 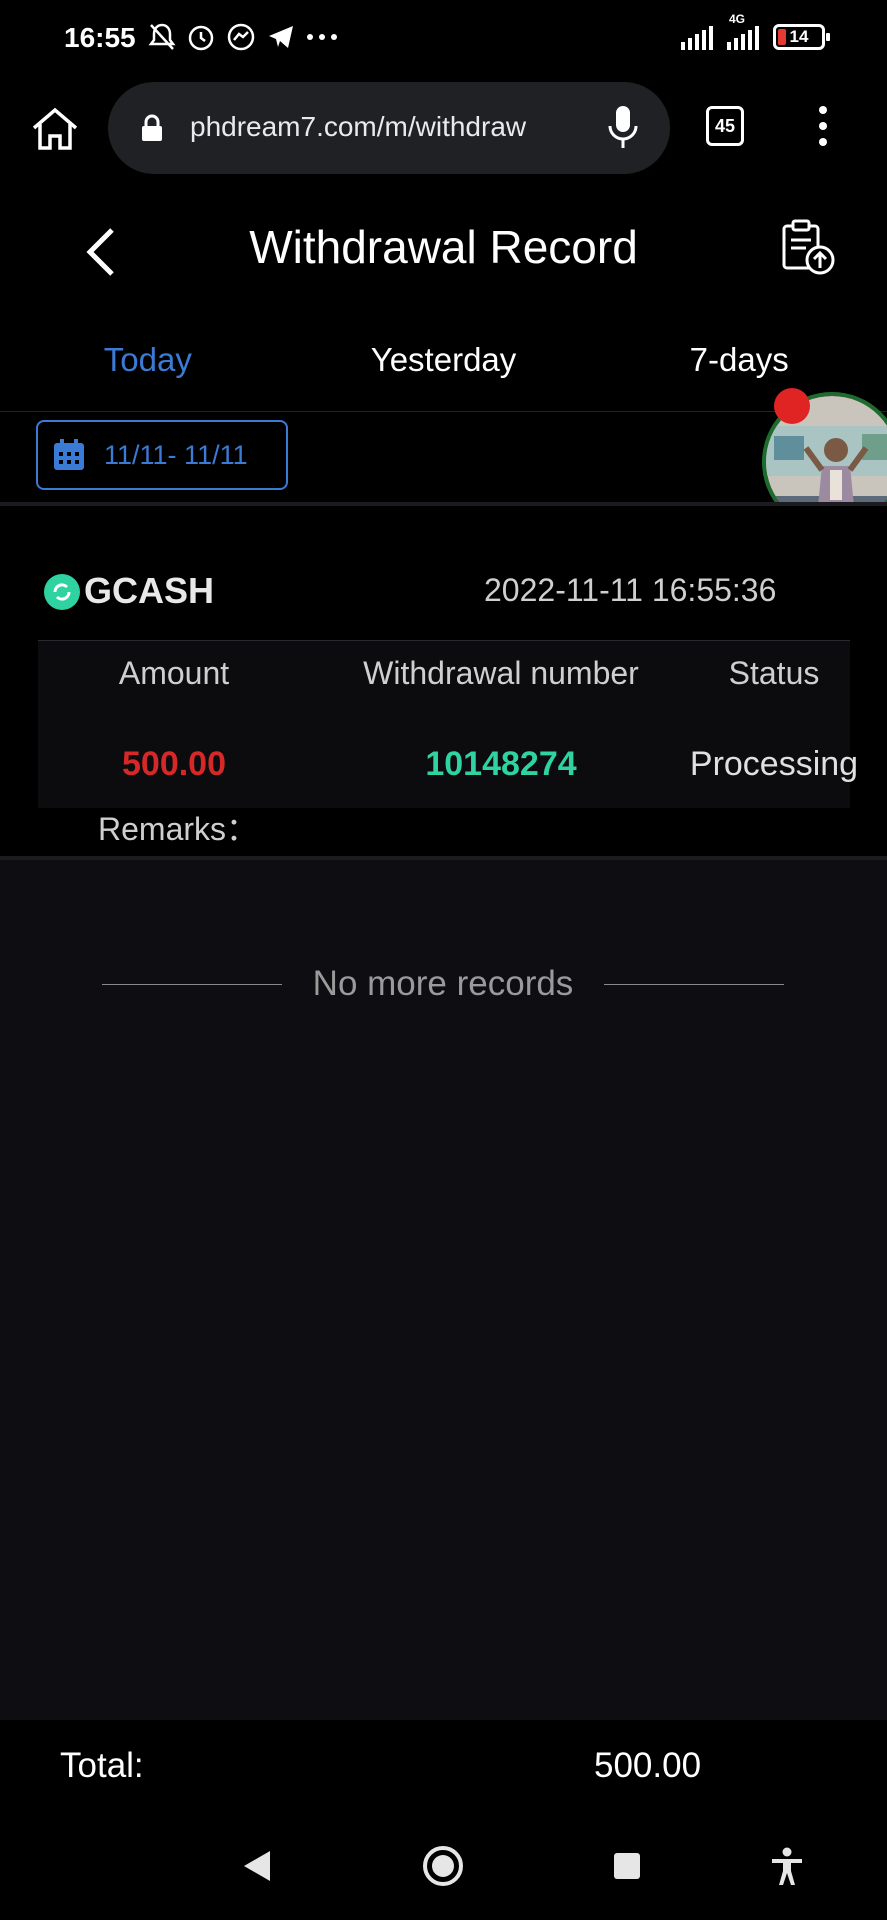 What do you see at coordinates (501, 764) in the screenshot?
I see `withdrawal-number-value: 10148274` at bounding box center [501, 764].